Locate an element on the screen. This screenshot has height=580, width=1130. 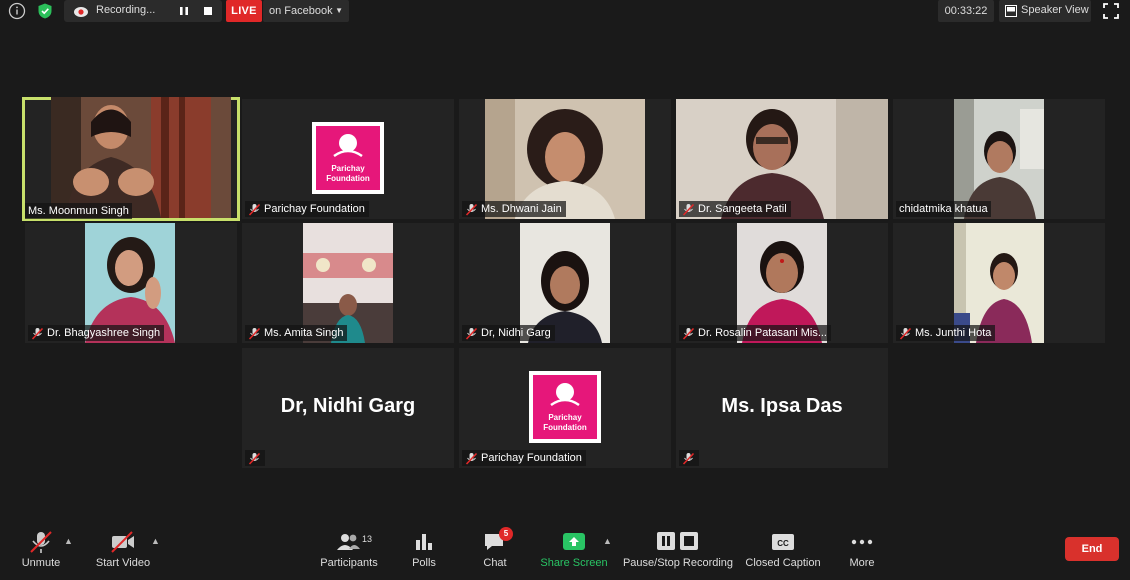
start-video-label: Start Video is located at coordinates (123, 563).